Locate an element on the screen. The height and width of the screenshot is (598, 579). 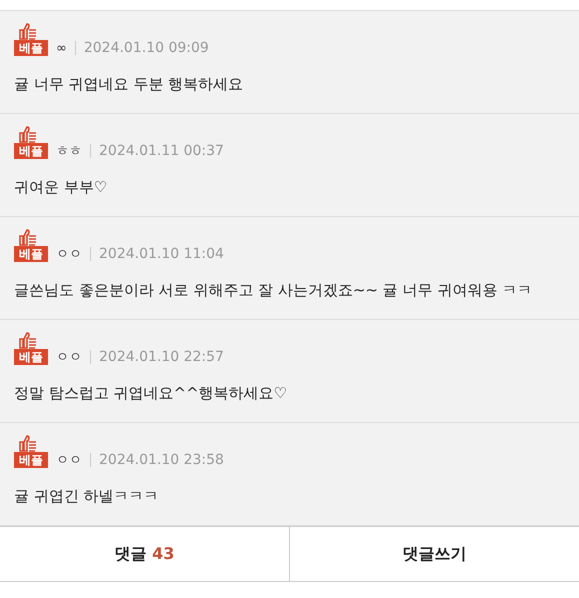
comment-text: 귤 너무 귀엽네요 두분 행복하세요 is located at coordinates (129, 84).